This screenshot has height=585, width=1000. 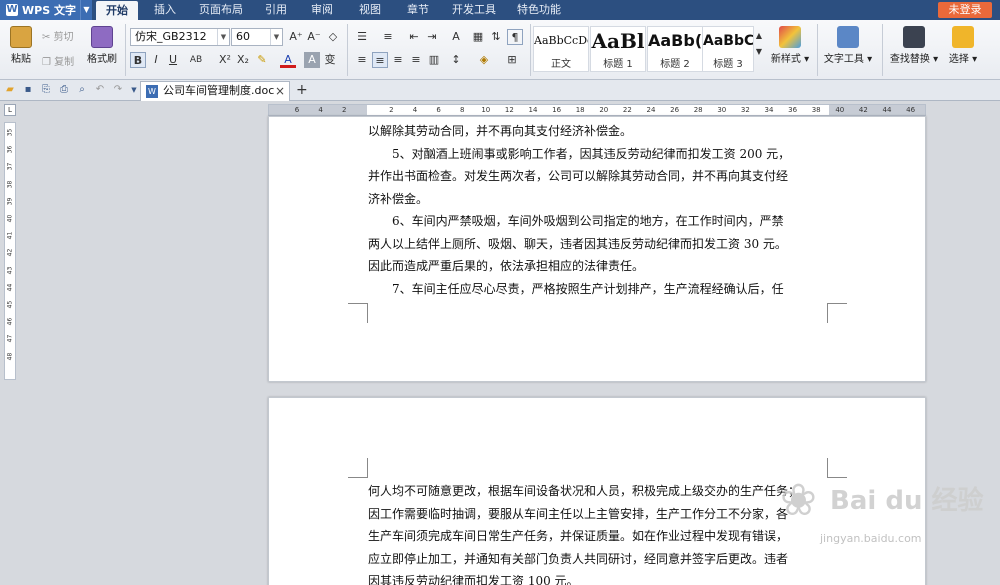 What do you see at coordinates (21, 59) in the screenshot?
I see `paste-label: 粘贴` at bounding box center [21, 59].